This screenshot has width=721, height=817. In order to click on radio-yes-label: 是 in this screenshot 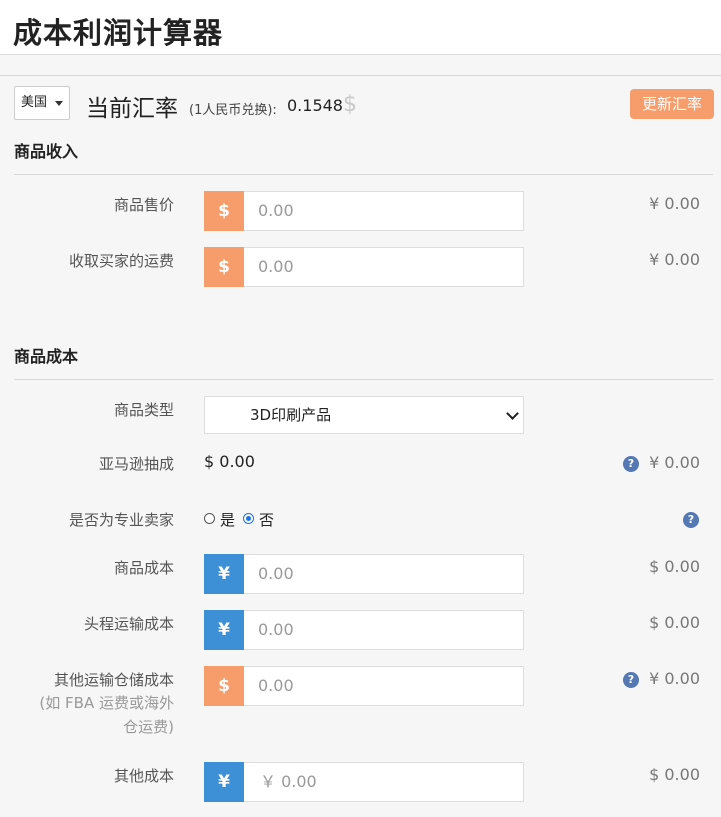, I will do `click(227, 519)`.